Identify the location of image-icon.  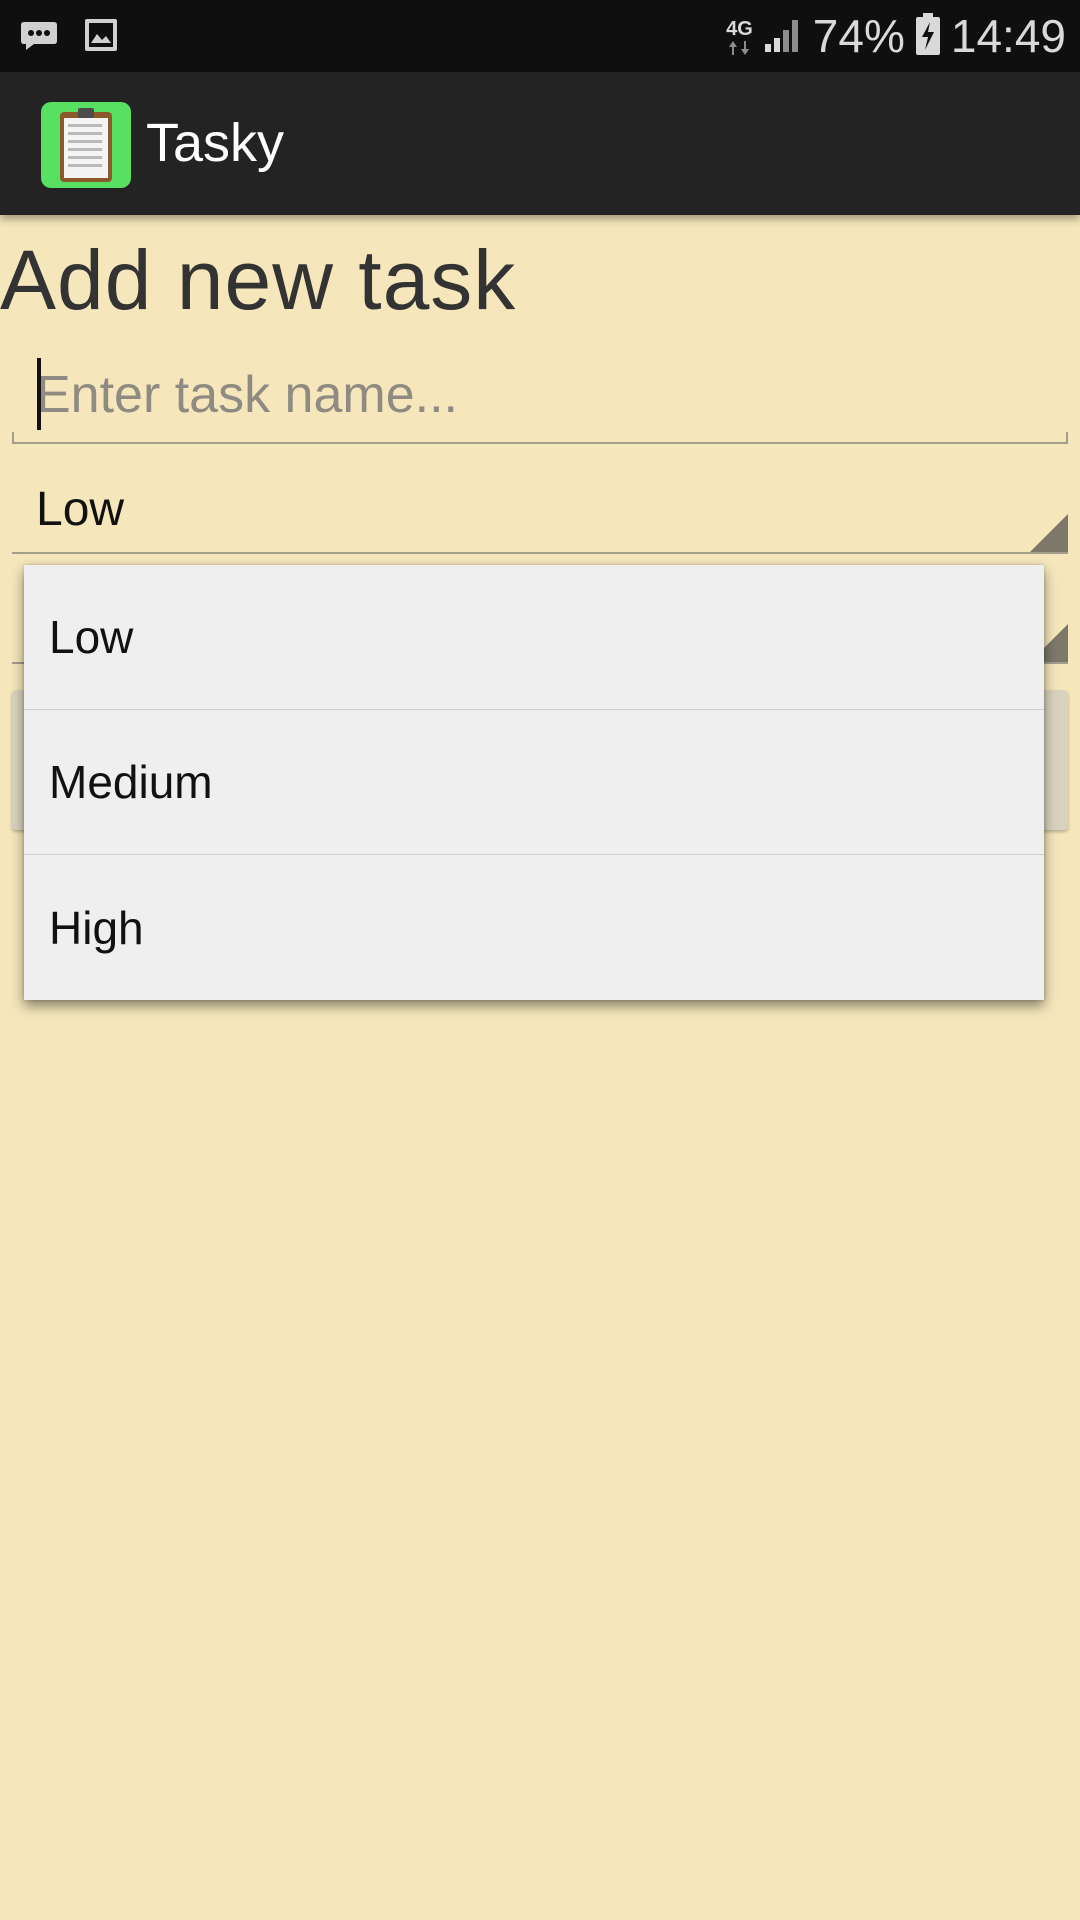
(103, 35).